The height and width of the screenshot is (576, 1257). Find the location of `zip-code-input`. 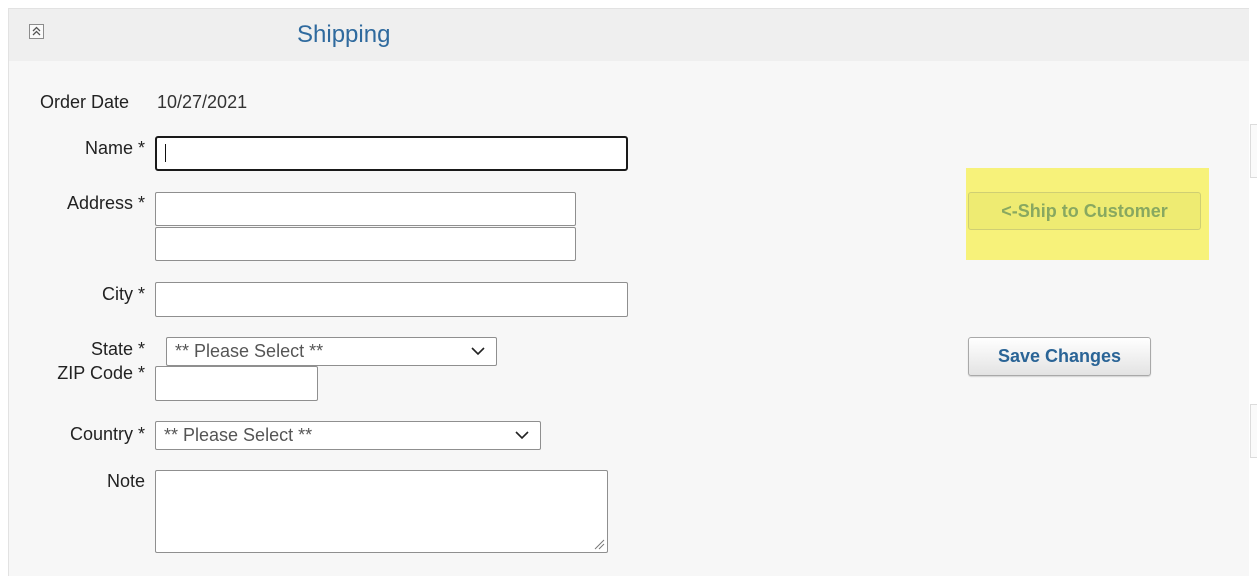

zip-code-input is located at coordinates (236, 383).